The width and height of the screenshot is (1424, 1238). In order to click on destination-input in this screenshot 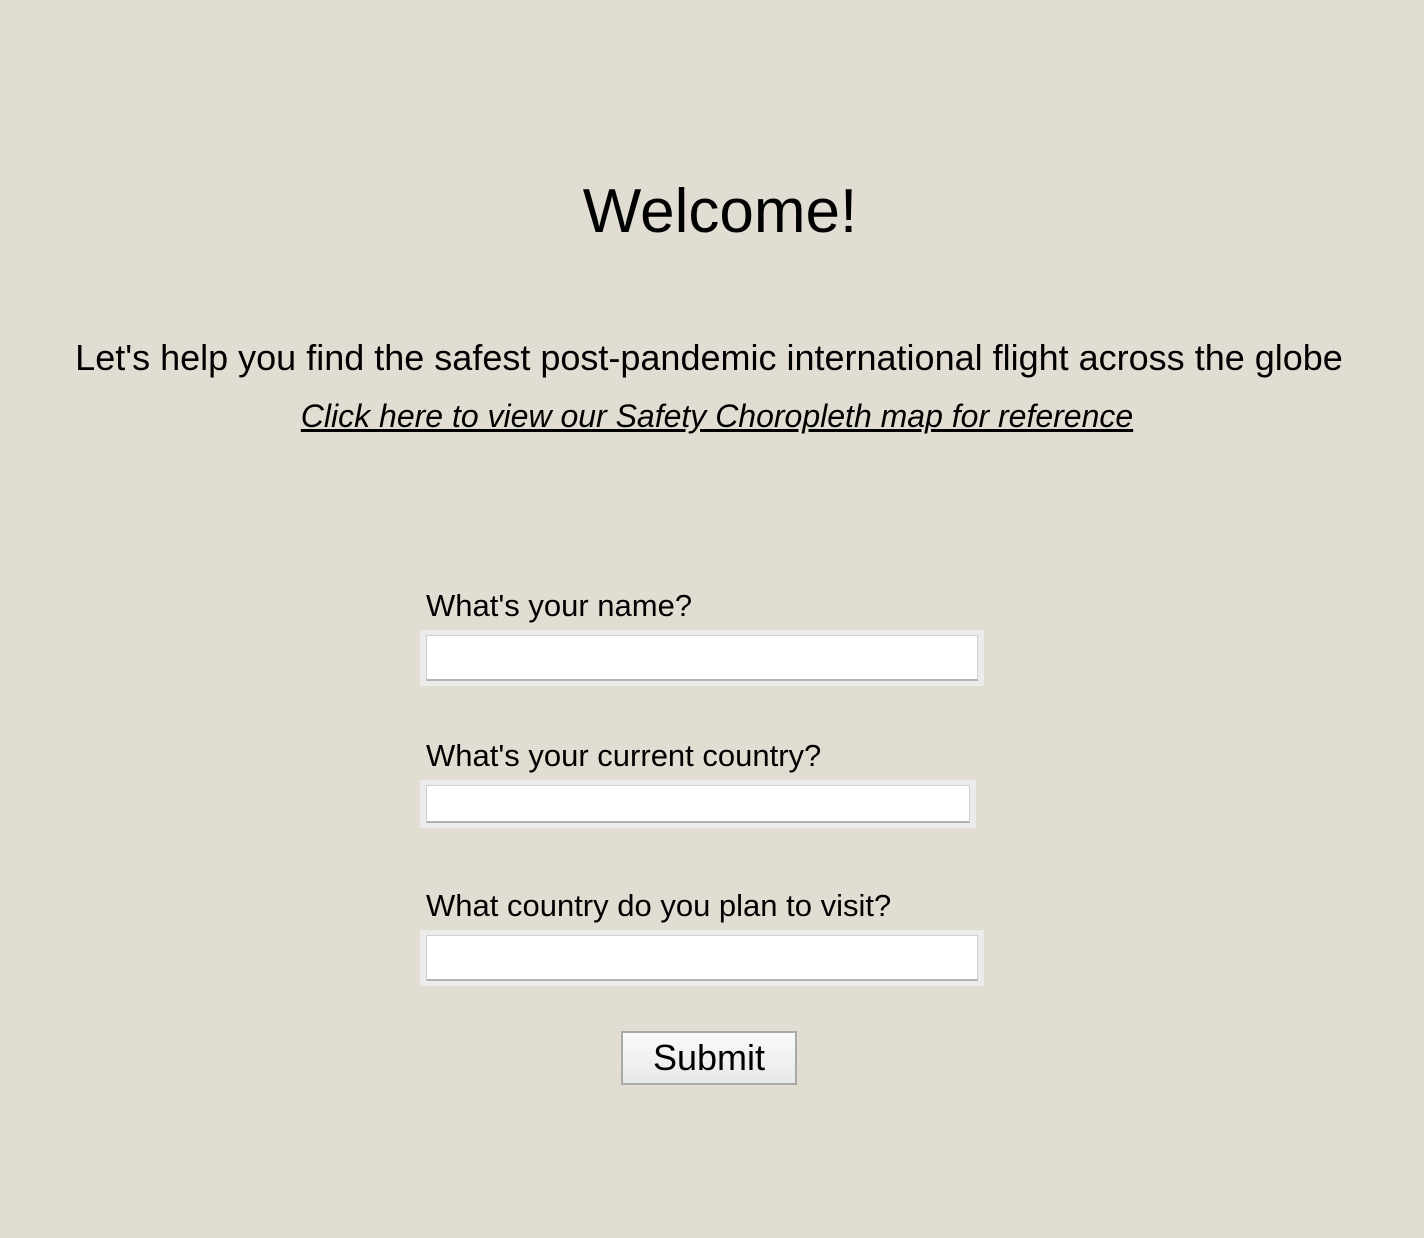, I will do `click(702, 958)`.